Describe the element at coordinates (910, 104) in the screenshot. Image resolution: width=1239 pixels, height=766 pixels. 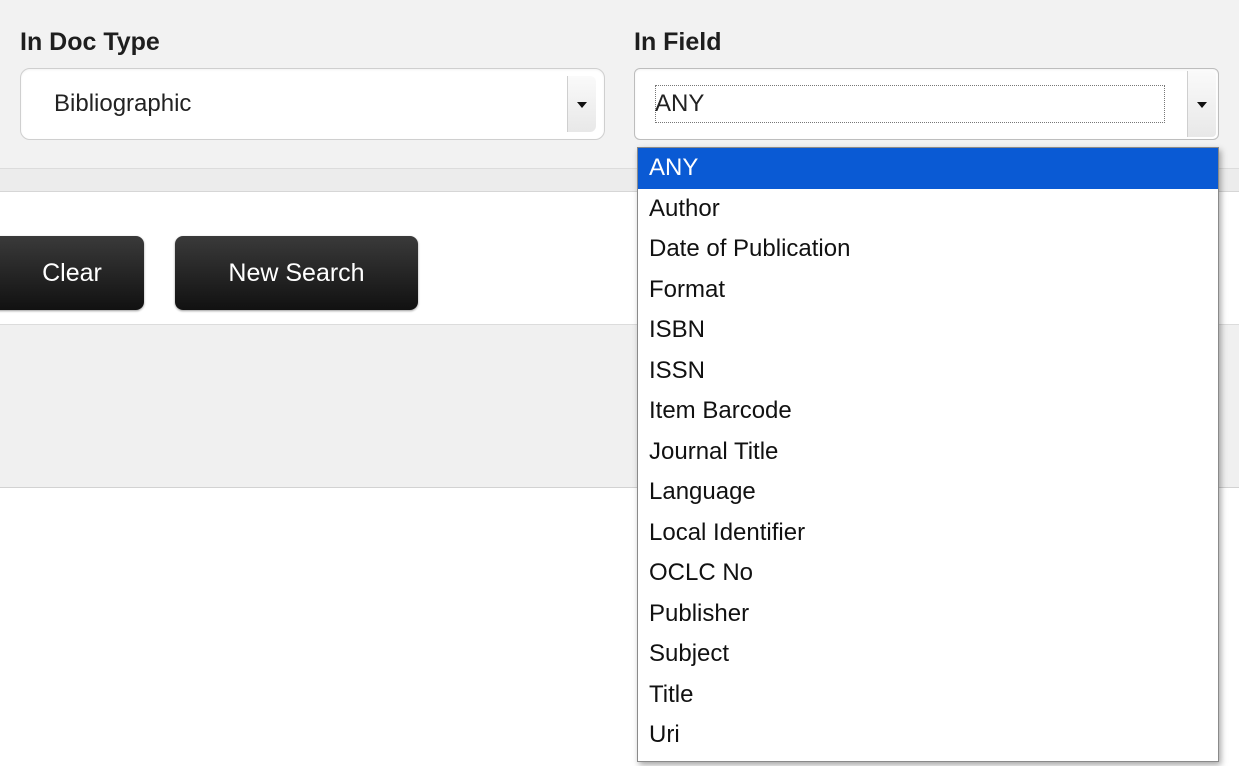
I see `focus-ring` at that location.